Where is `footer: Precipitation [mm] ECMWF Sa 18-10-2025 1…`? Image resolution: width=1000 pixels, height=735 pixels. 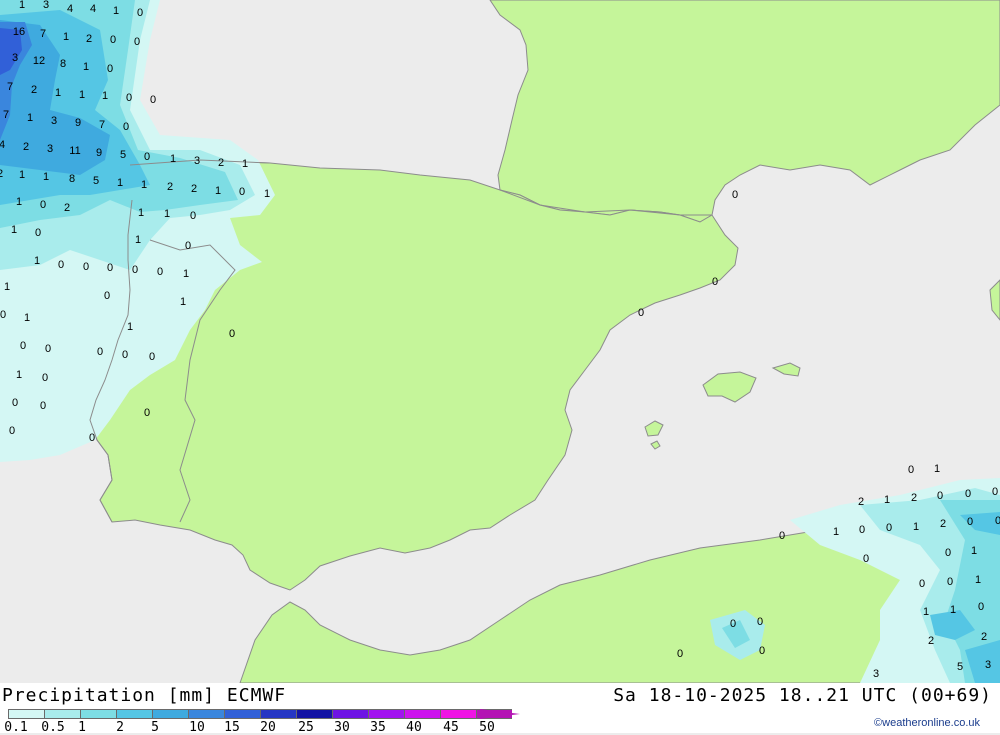 footer: Precipitation [mm] ECMWF Sa 18-10-2025 1… is located at coordinates (500, 709).